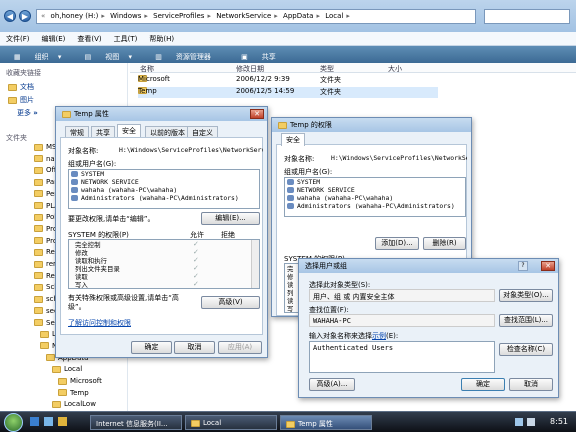  What do you see at coordinates (523, 266) in the screenshot?
I see `help-button: ?` at bounding box center [523, 266].